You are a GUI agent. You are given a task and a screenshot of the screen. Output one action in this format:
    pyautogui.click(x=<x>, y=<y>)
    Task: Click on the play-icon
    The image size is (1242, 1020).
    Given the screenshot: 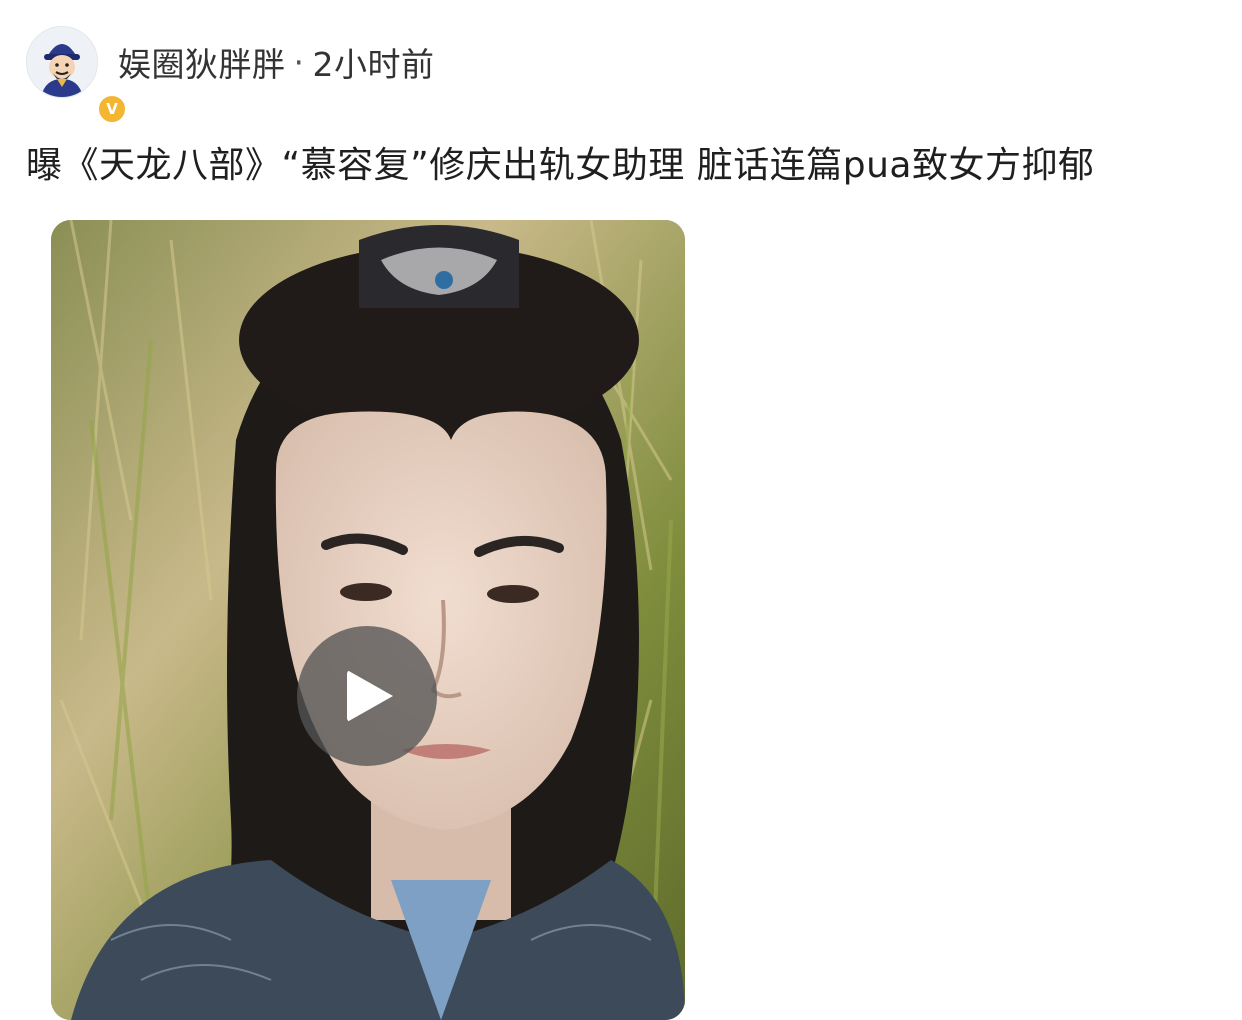 What is the action you would take?
    pyautogui.click(x=370, y=696)
    